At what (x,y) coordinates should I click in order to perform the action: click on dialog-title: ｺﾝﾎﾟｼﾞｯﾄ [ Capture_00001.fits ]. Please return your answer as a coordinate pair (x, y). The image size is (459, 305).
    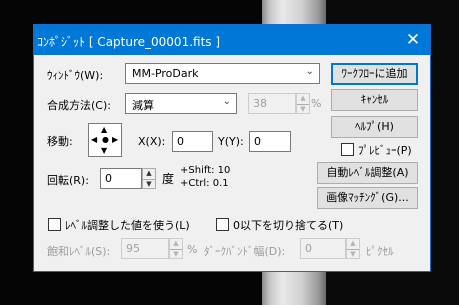
    Looking at the image, I should click on (129, 42).